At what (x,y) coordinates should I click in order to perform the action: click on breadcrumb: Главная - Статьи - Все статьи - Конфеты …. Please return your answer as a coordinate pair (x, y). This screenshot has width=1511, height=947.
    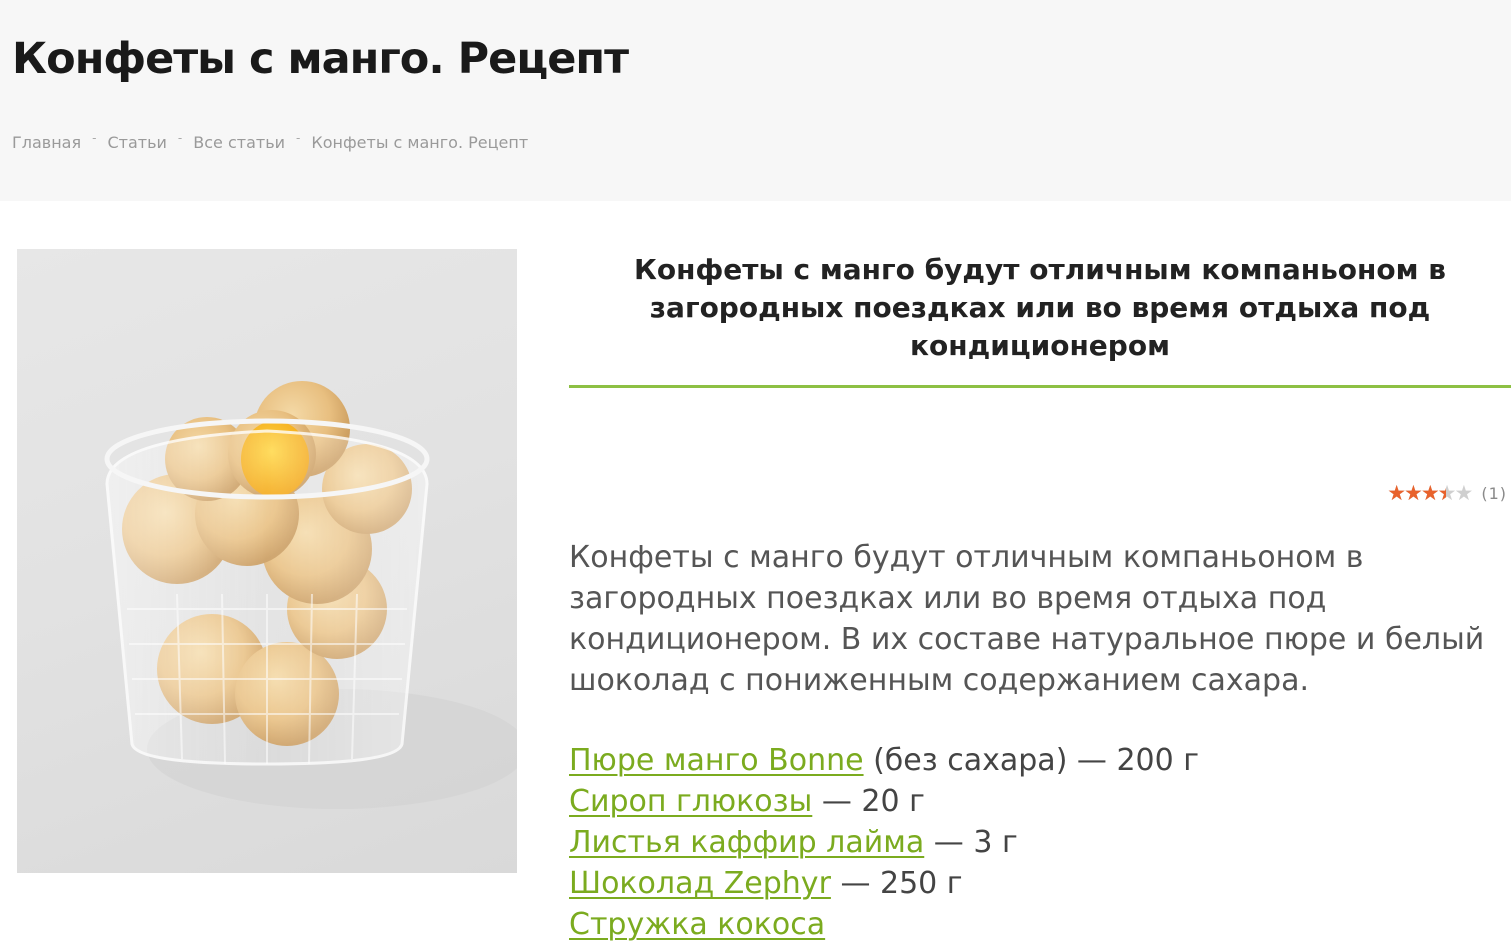
    Looking at the image, I should click on (270, 141).